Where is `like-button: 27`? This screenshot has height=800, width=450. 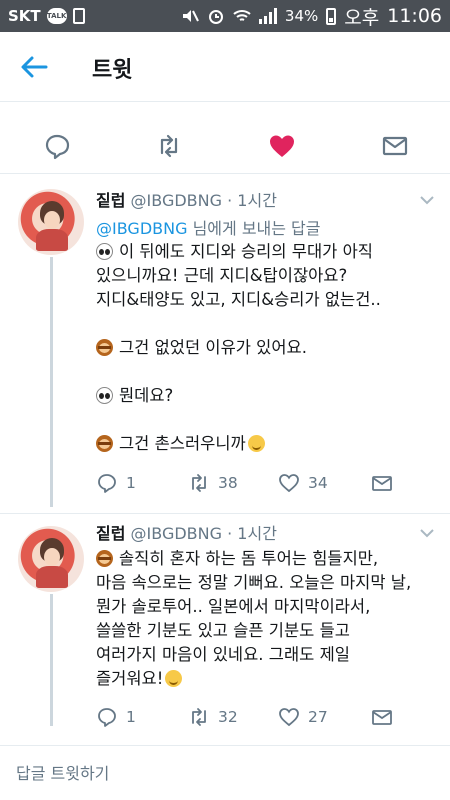
like-button: 27 is located at coordinates (303, 717).